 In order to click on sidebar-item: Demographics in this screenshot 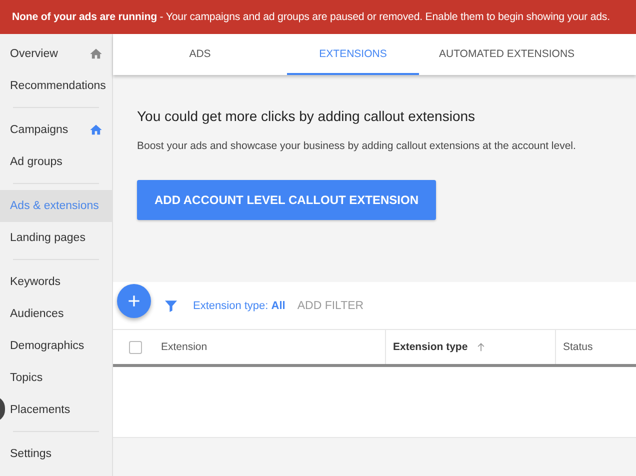, I will do `click(61, 346)`.